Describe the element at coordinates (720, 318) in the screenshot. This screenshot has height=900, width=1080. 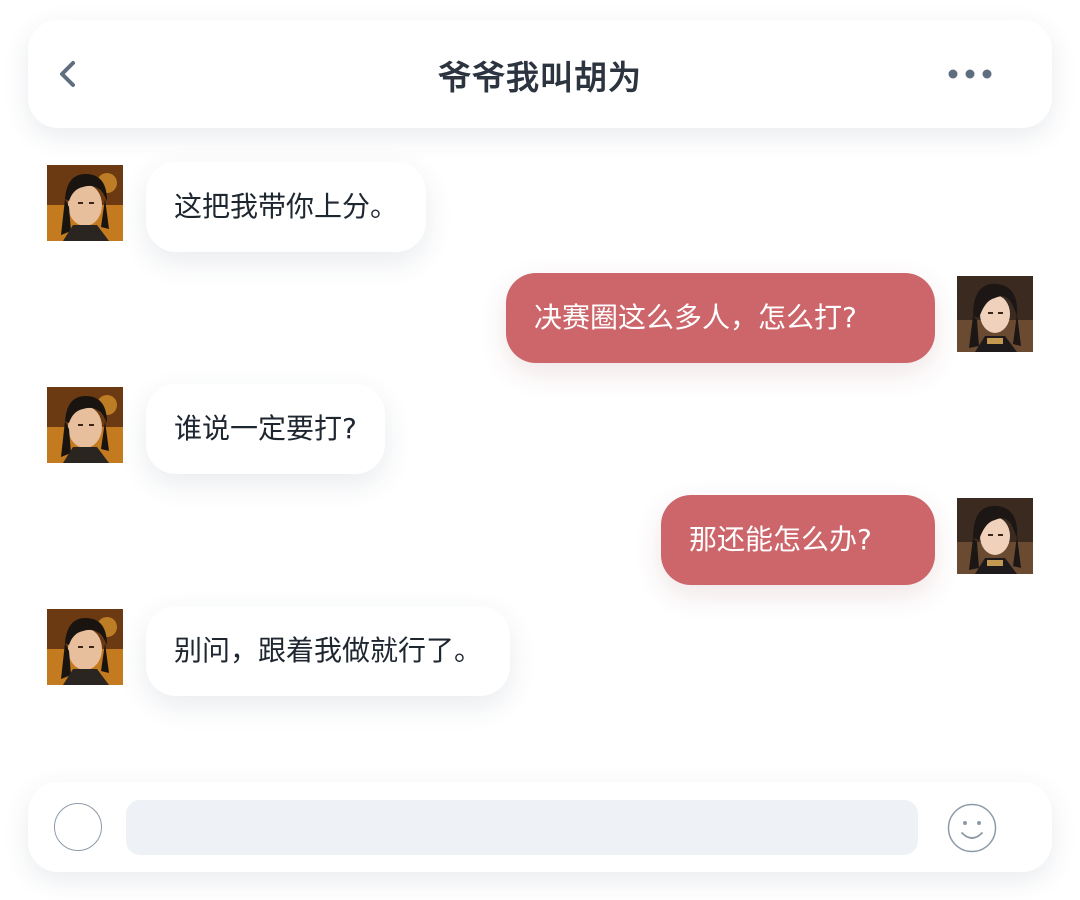
I see `message-bubble-outgoing: 决赛圈这么多人，怎么打?` at that location.